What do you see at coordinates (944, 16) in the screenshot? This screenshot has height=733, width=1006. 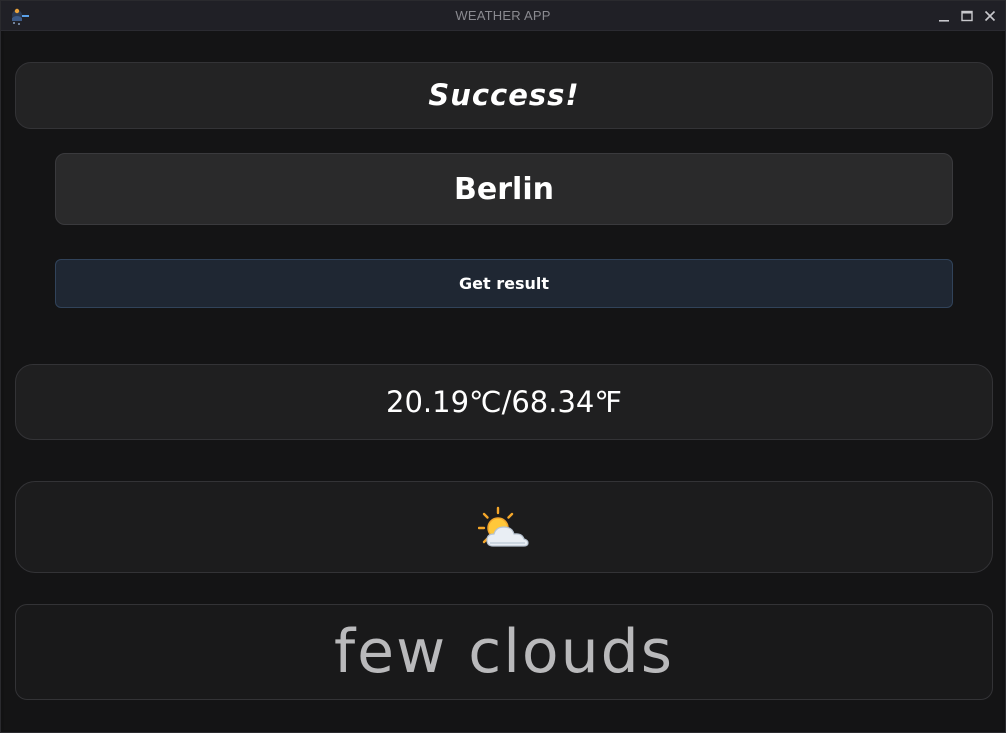 I see `minimize-icon` at bounding box center [944, 16].